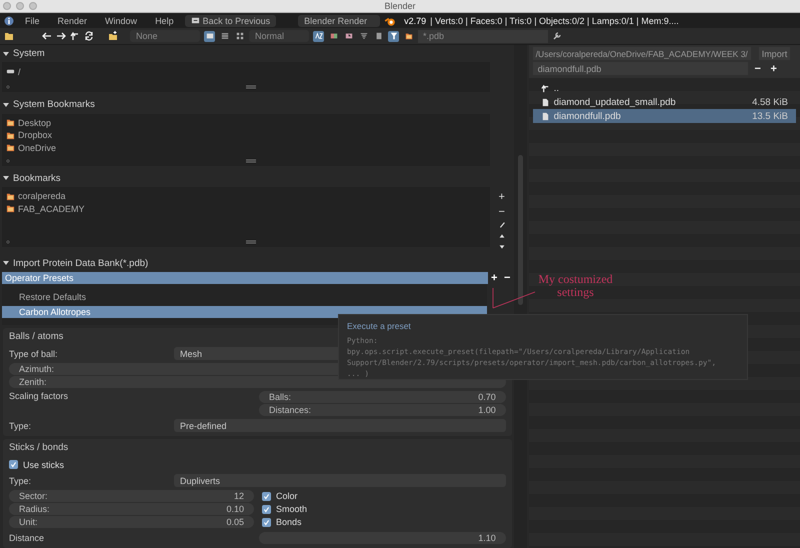 This screenshot has height=548, width=800. I want to click on section-title: System, so click(29, 54).